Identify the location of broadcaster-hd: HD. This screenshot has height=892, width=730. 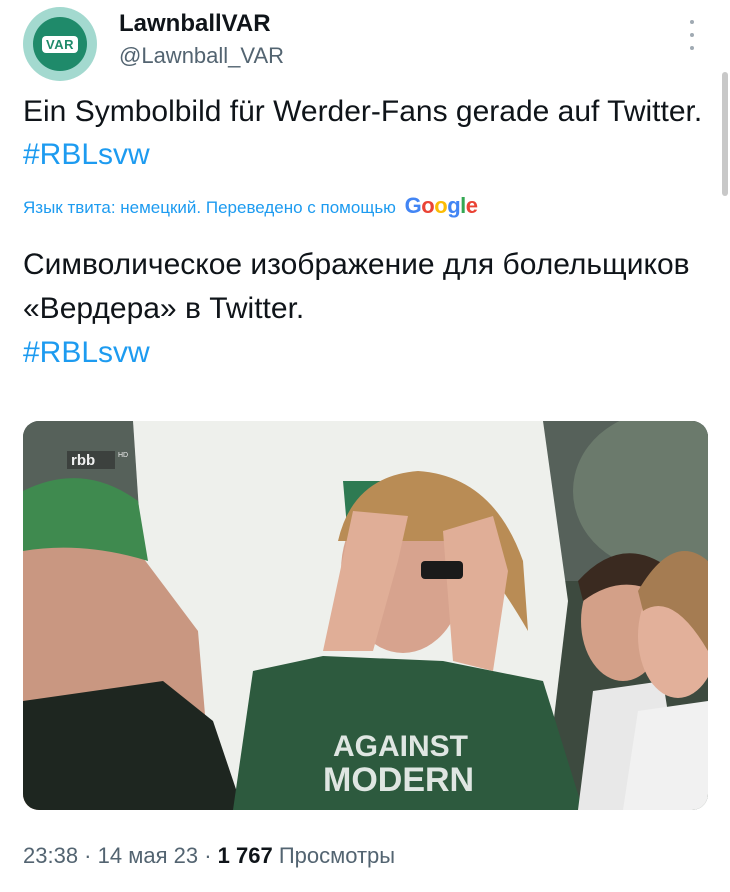
(123, 455).